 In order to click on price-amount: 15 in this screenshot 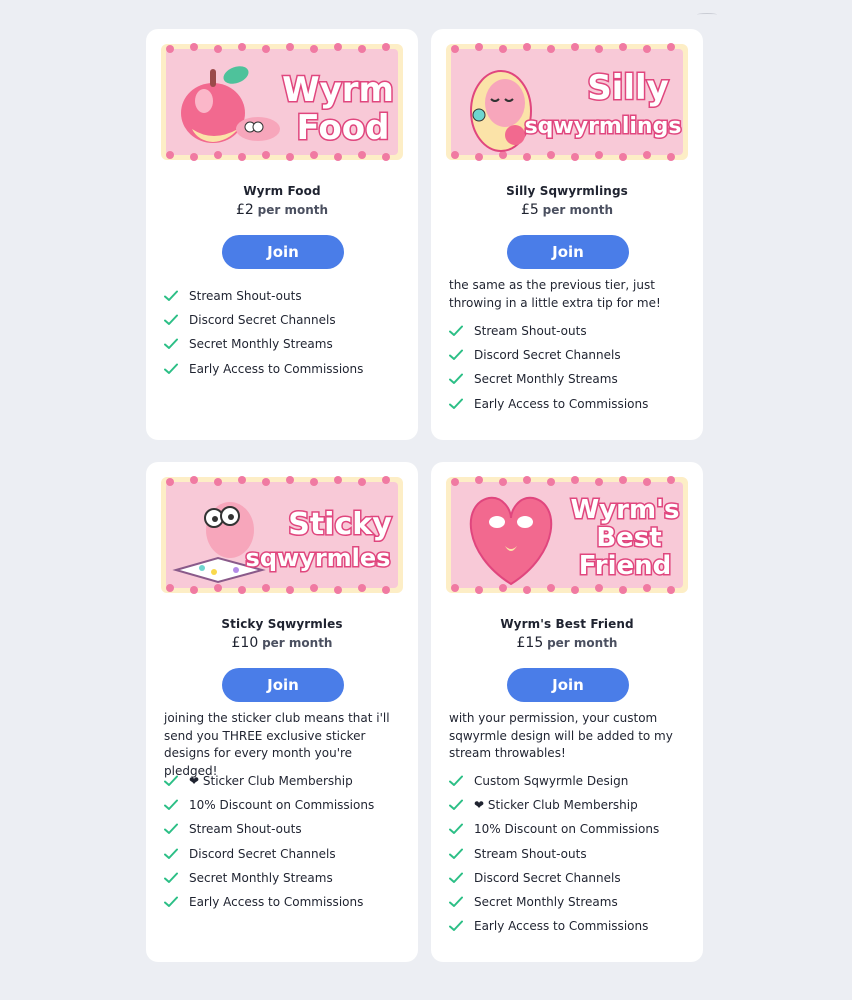, I will do `click(534, 643)`.